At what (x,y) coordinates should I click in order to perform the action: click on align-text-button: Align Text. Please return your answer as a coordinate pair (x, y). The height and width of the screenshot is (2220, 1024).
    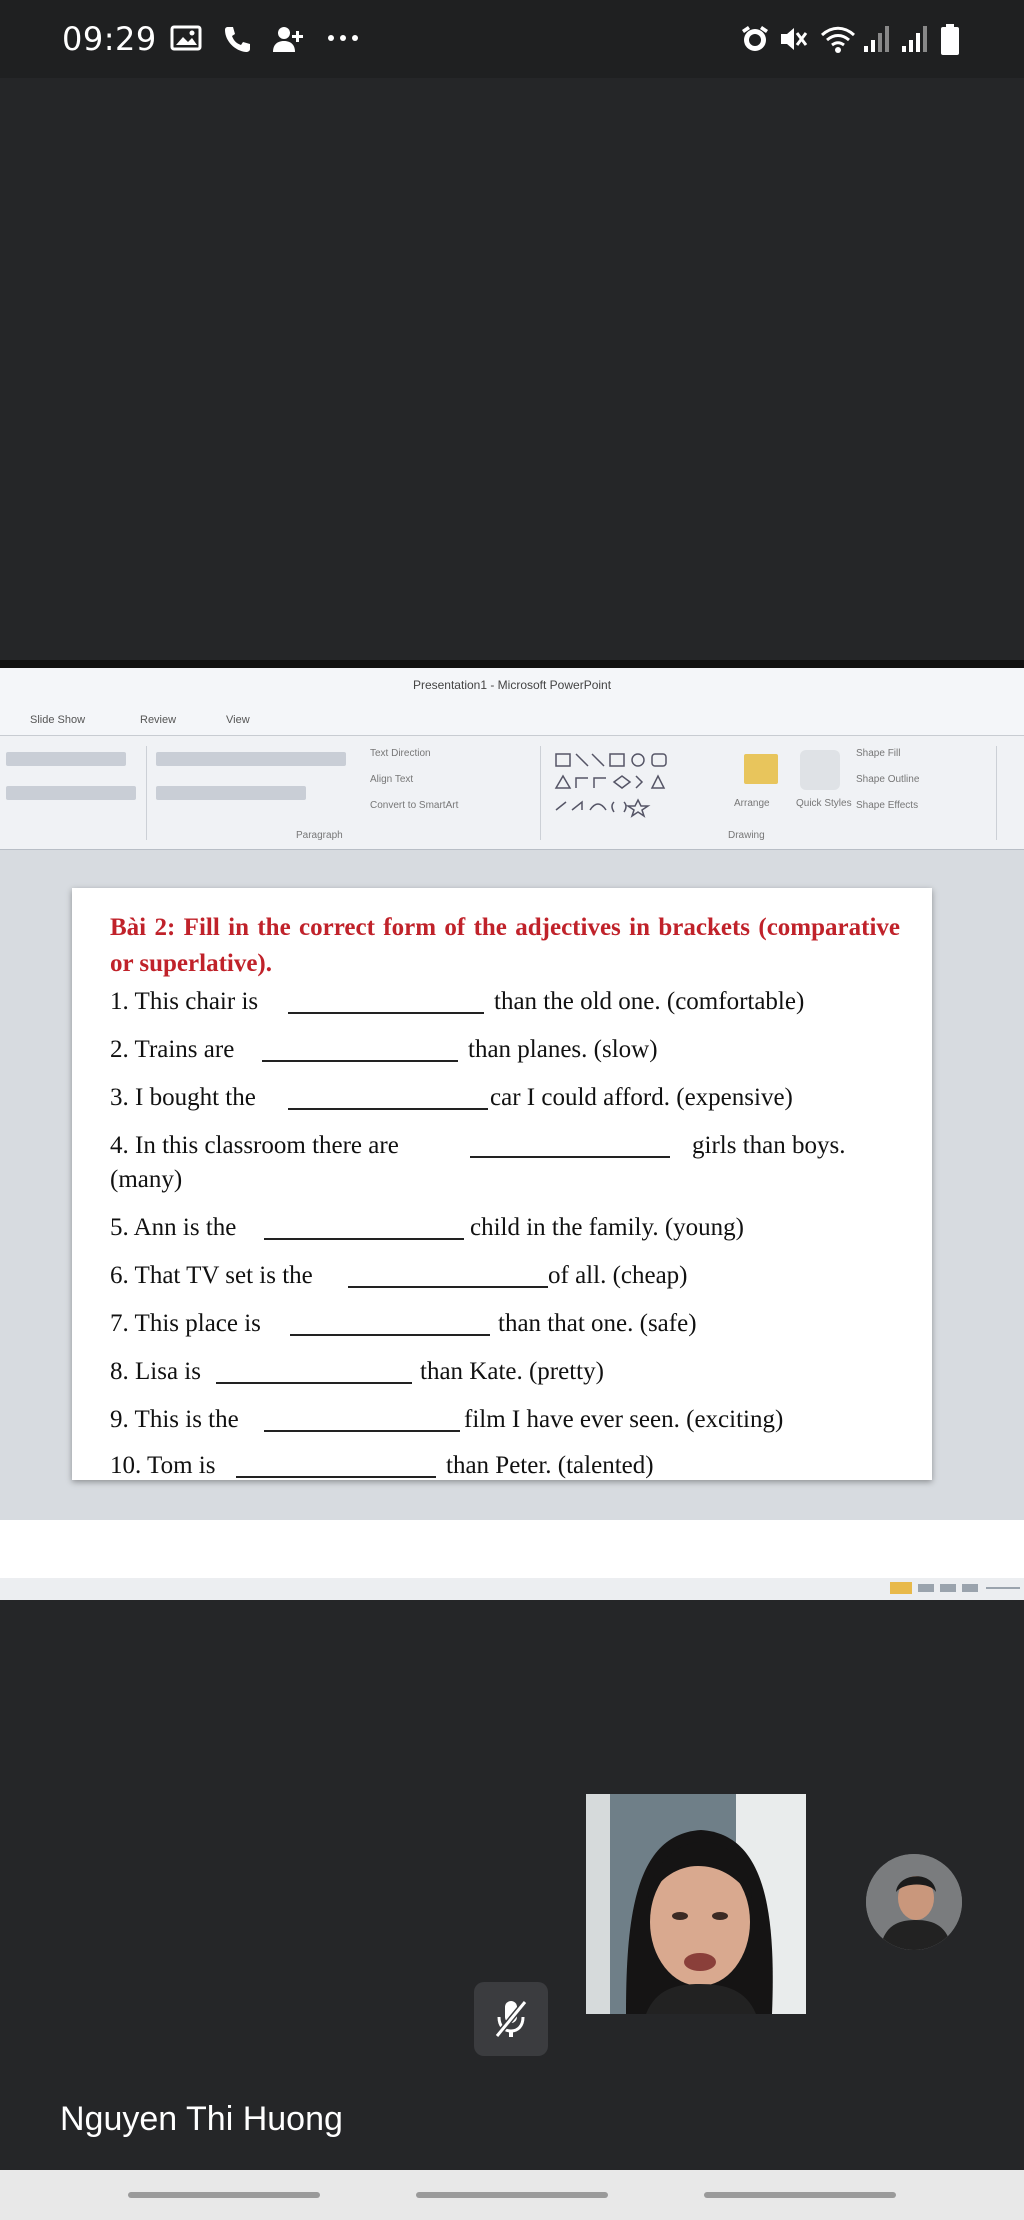
    Looking at the image, I should click on (391, 779).